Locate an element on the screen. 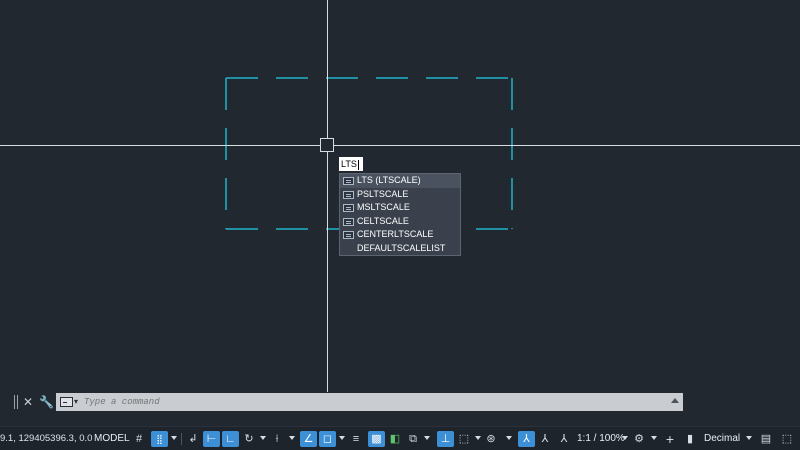  object-snap-icon: ◻ is located at coordinates (327, 439).